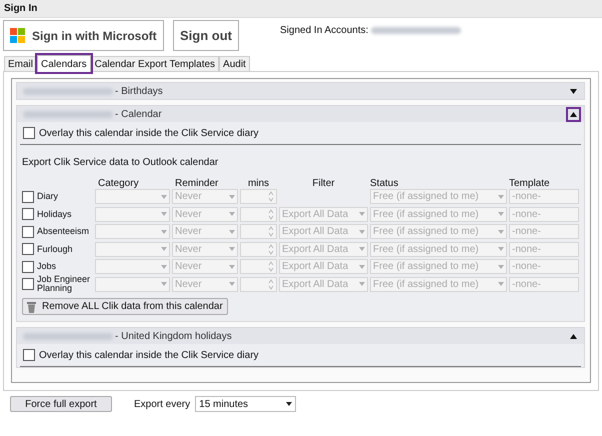 The height and width of the screenshot is (436, 602). What do you see at coordinates (323, 182) in the screenshot?
I see `column-header: Filter` at bounding box center [323, 182].